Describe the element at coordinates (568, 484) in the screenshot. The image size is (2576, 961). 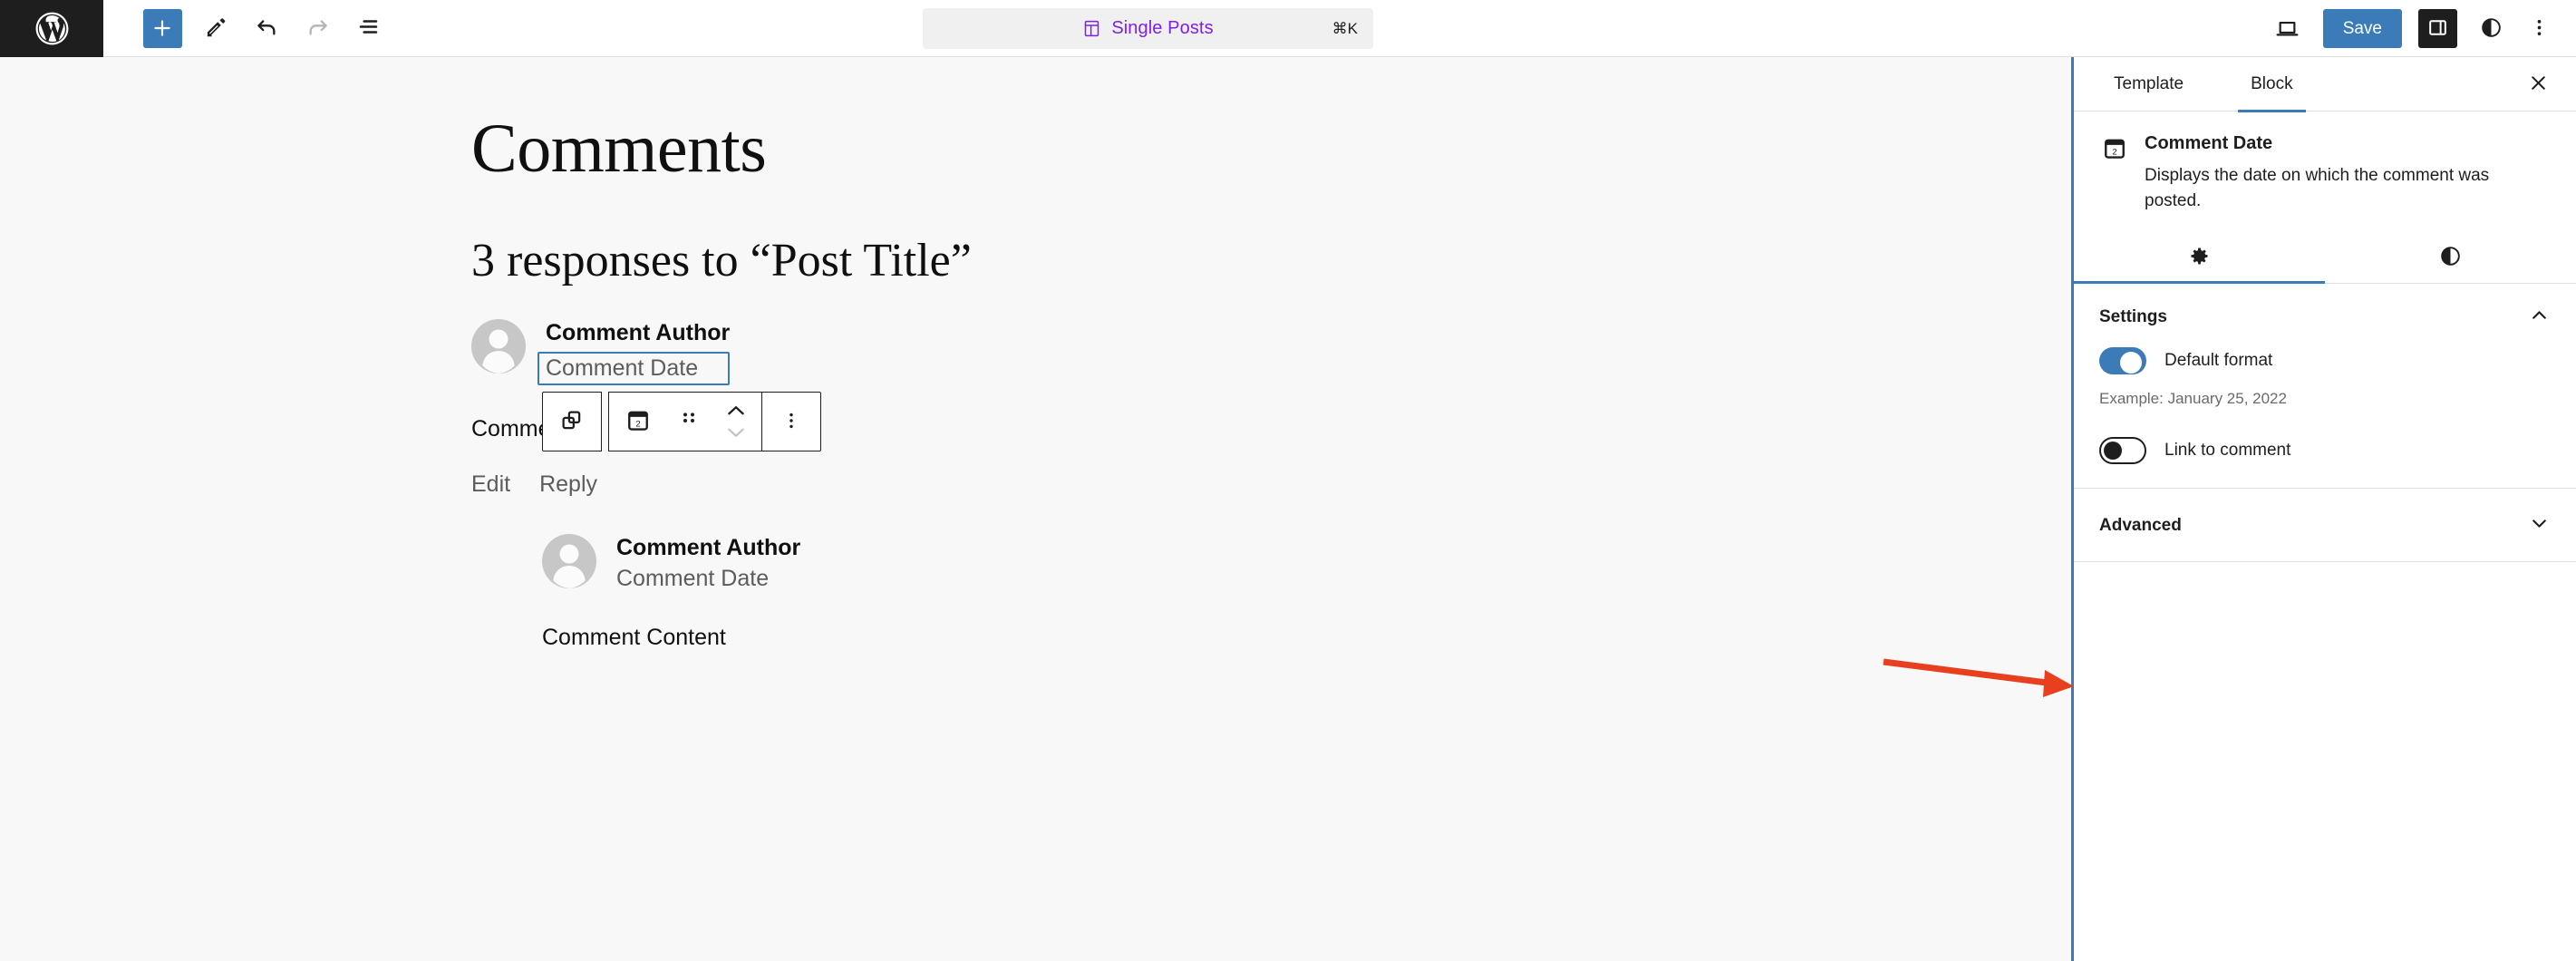
I see `comment-reply-link: Reply` at that location.